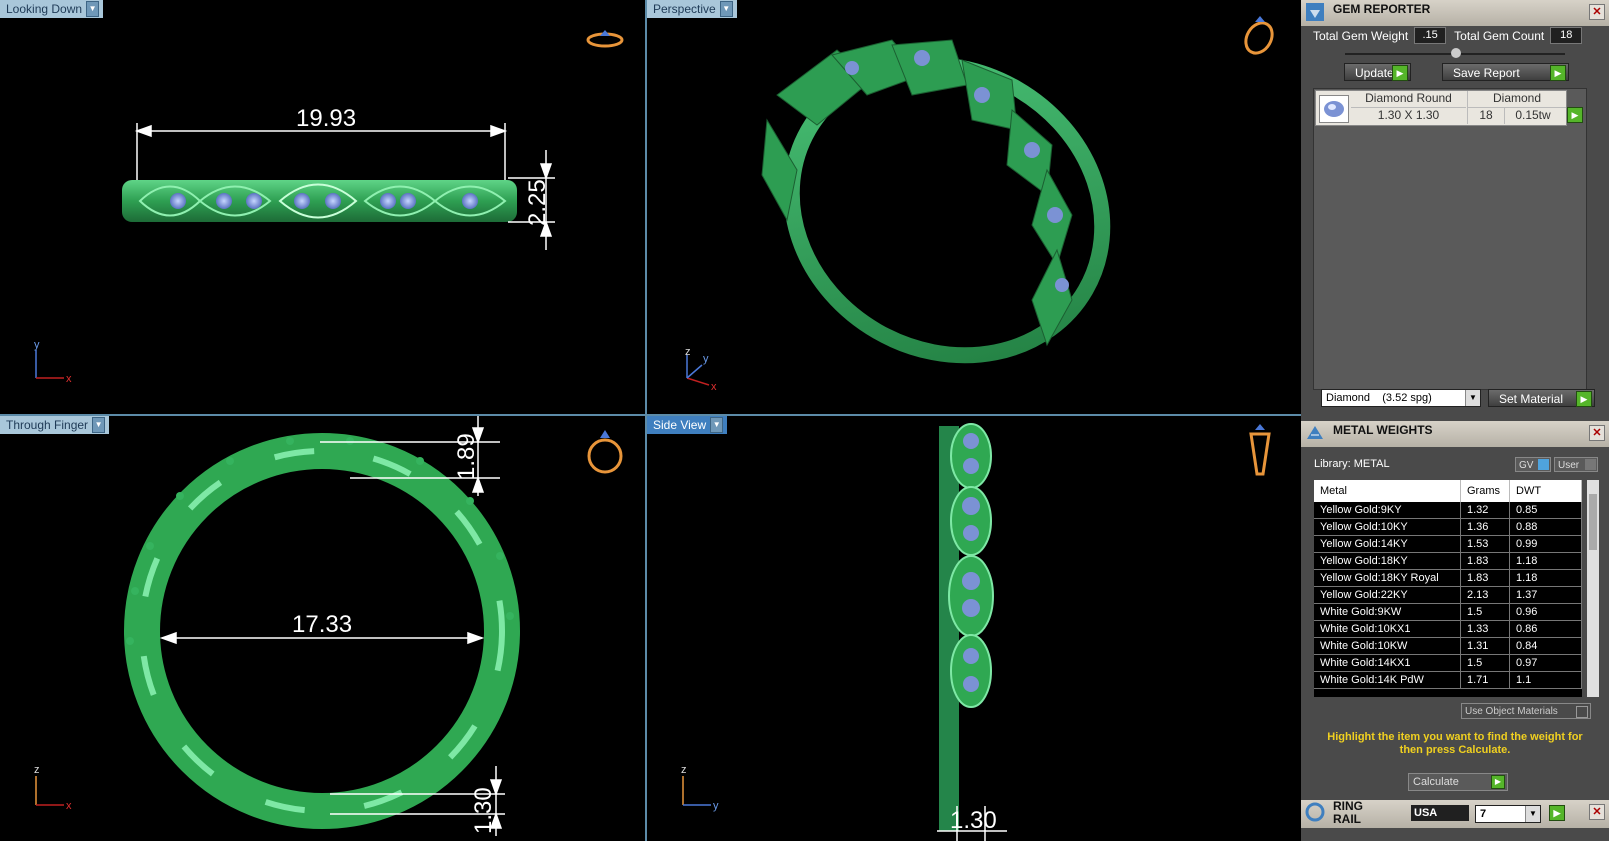 The width and height of the screenshot is (1609, 841). I want to click on tab-perspective: Perspective ▼, so click(692, 9).